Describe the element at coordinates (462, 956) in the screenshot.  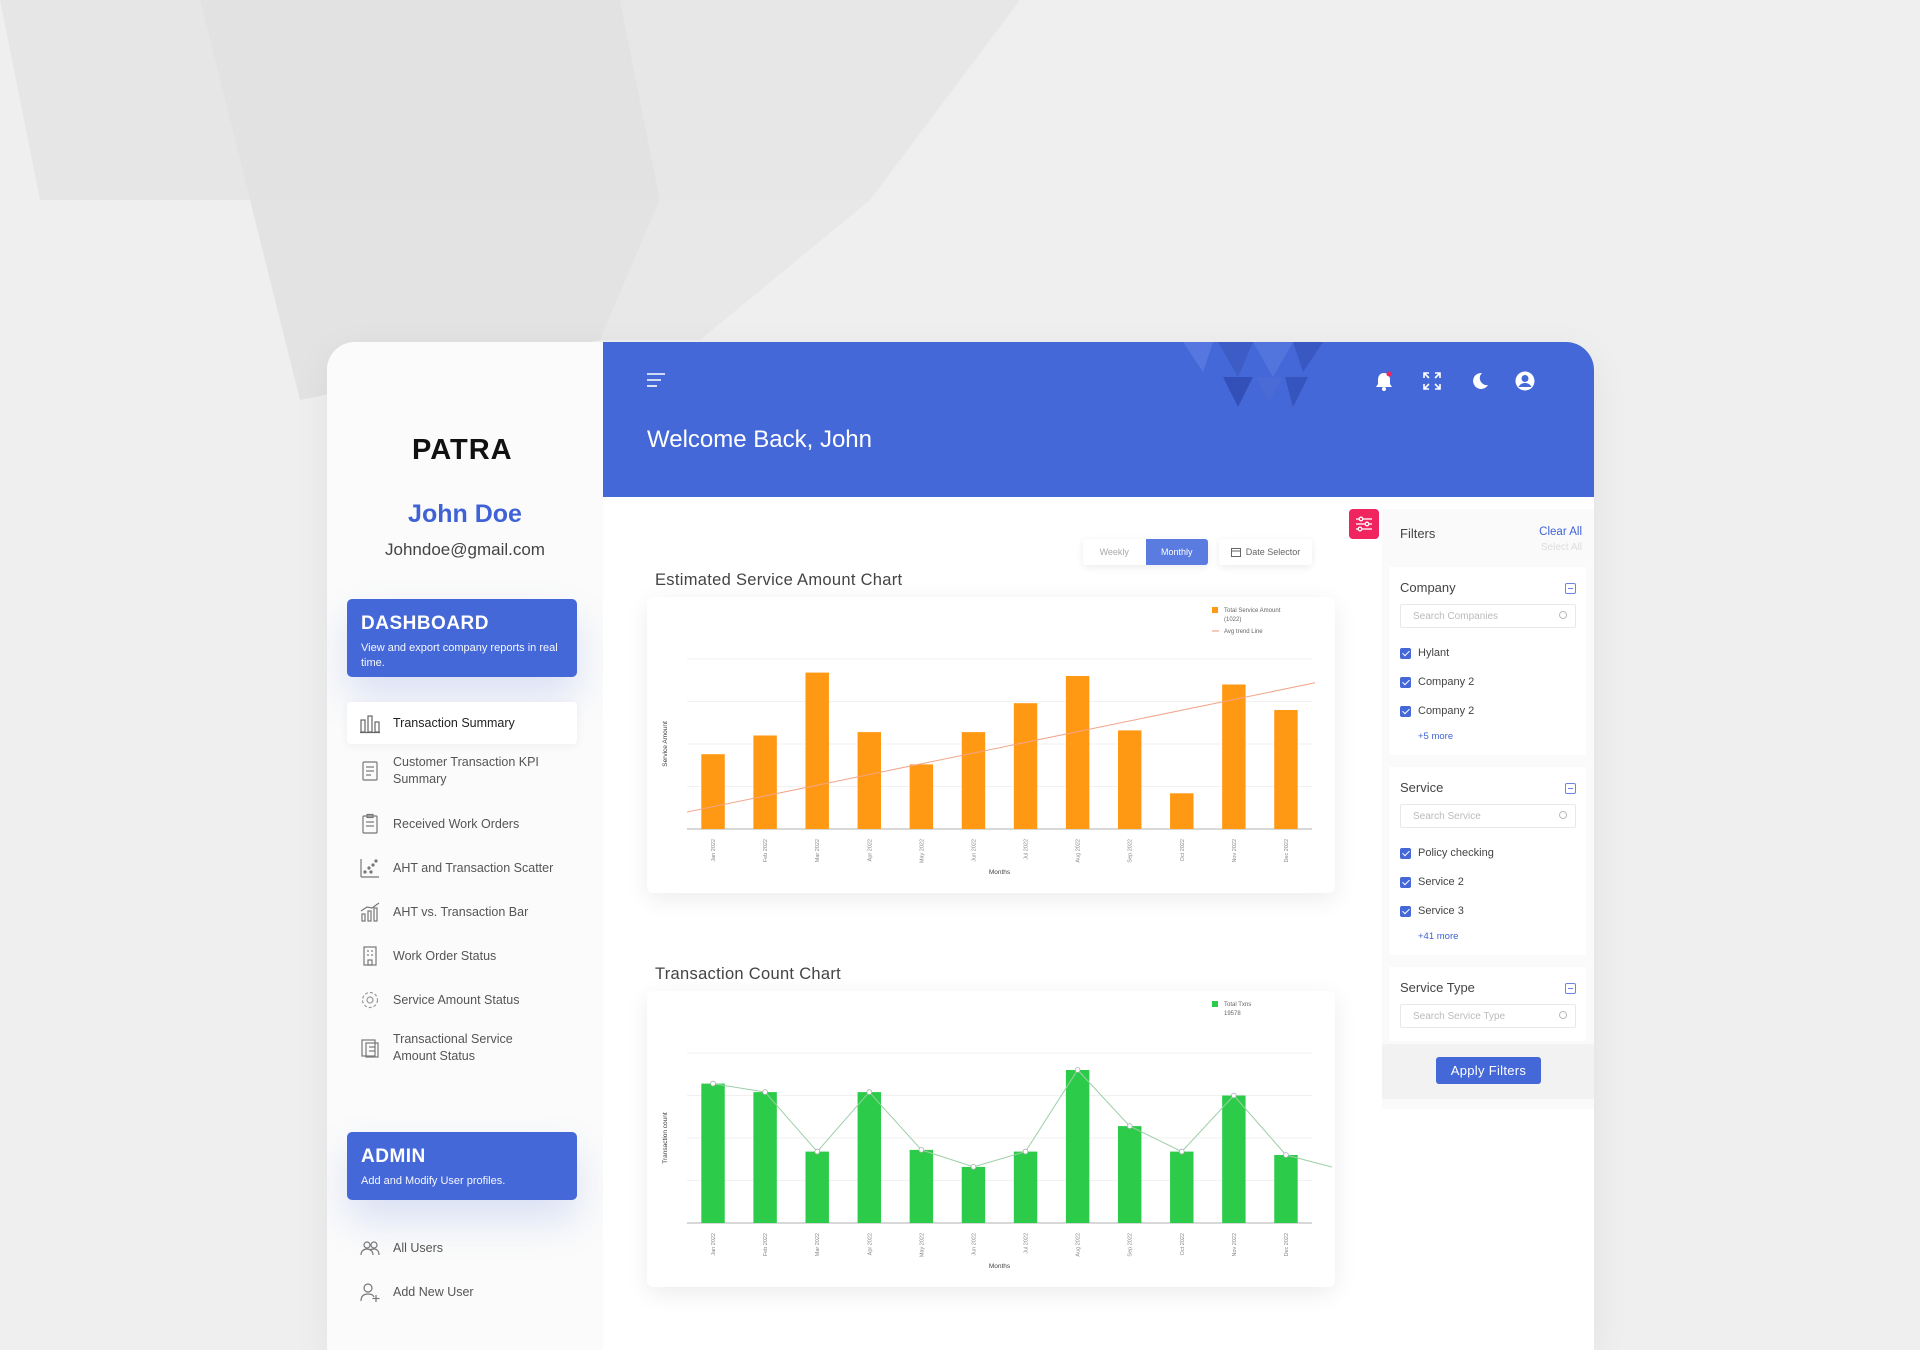
I see `nav-work-order-status: Work Order Status` at that location.